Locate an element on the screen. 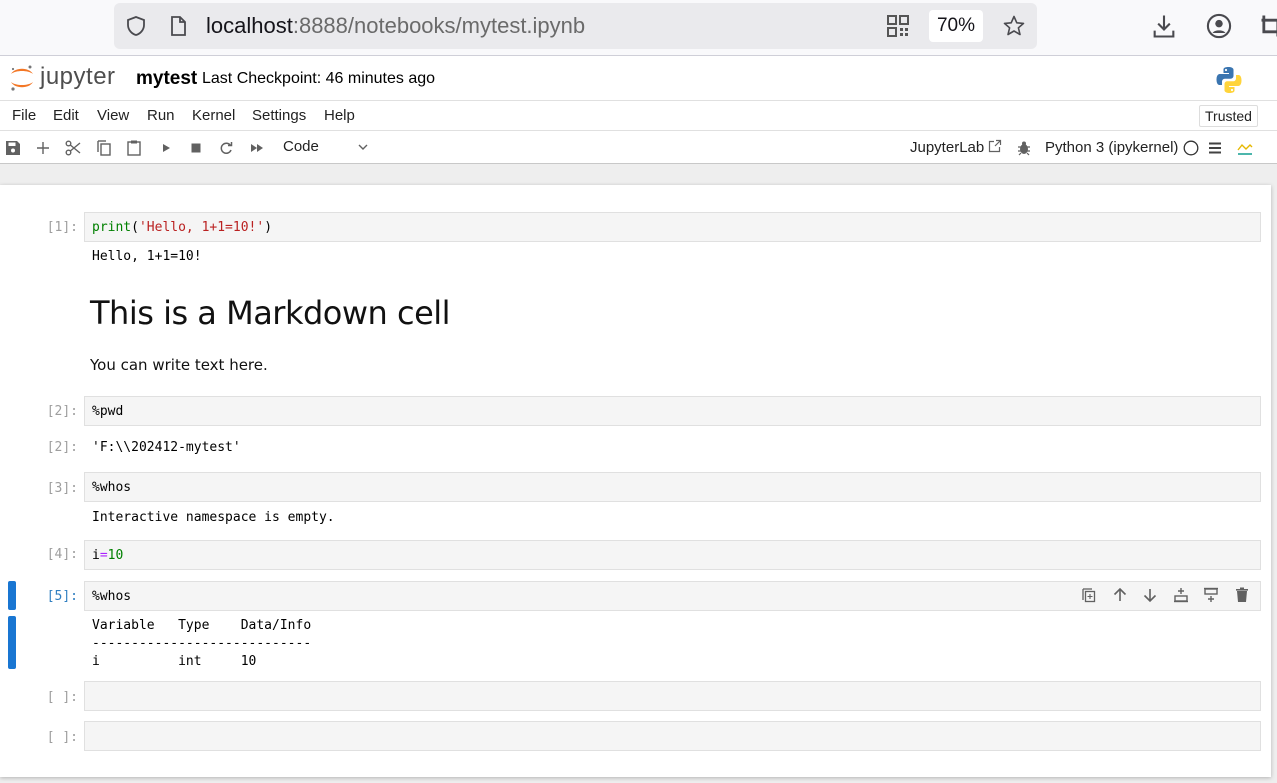 The image size is (1277, 783). last-checkpoint: Last Checkpoint: 46 minutes ago is located at coordinates (319, 78).